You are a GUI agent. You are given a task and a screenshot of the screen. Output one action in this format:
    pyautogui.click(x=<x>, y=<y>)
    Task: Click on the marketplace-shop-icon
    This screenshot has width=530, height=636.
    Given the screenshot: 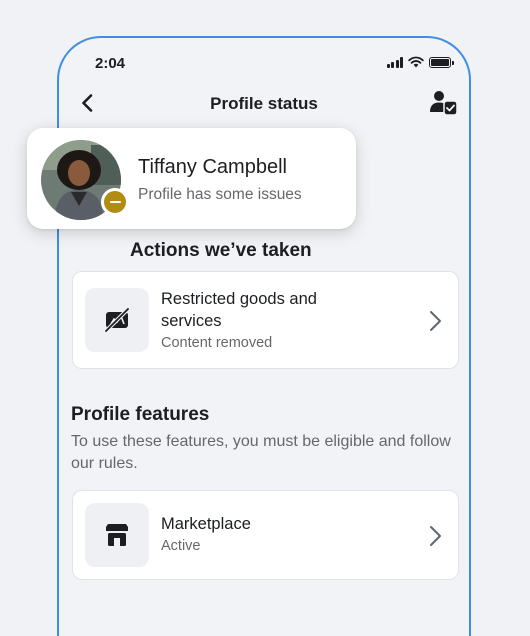 What is the action you would take?
    pyautogui.click(x=117, y=535)
    